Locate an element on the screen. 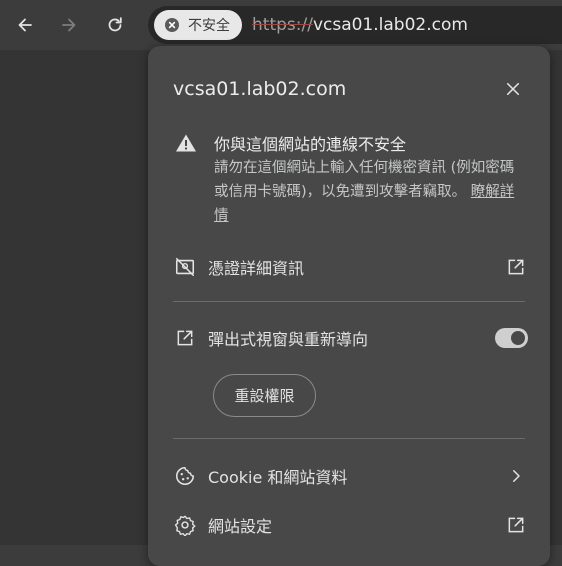 This screenshot has width=562, height=566. popups-toggle is located at coordinates (511, 338).